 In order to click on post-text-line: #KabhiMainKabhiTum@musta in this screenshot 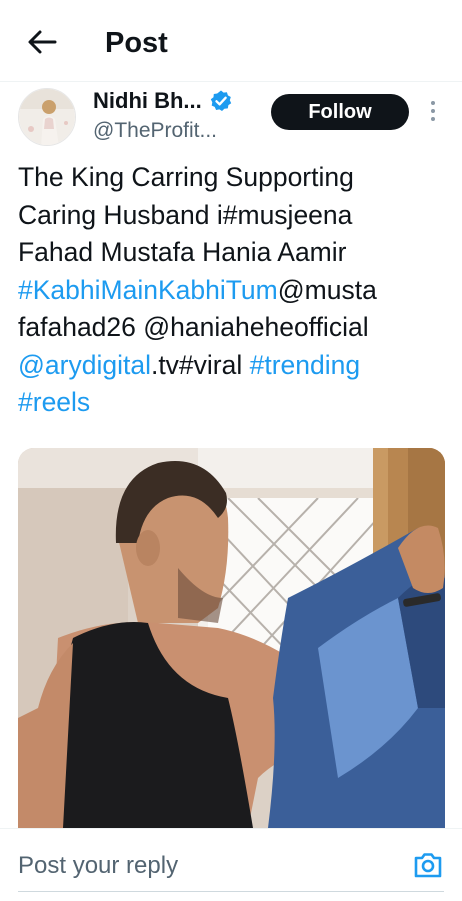, I will do `click(233, 291)`.